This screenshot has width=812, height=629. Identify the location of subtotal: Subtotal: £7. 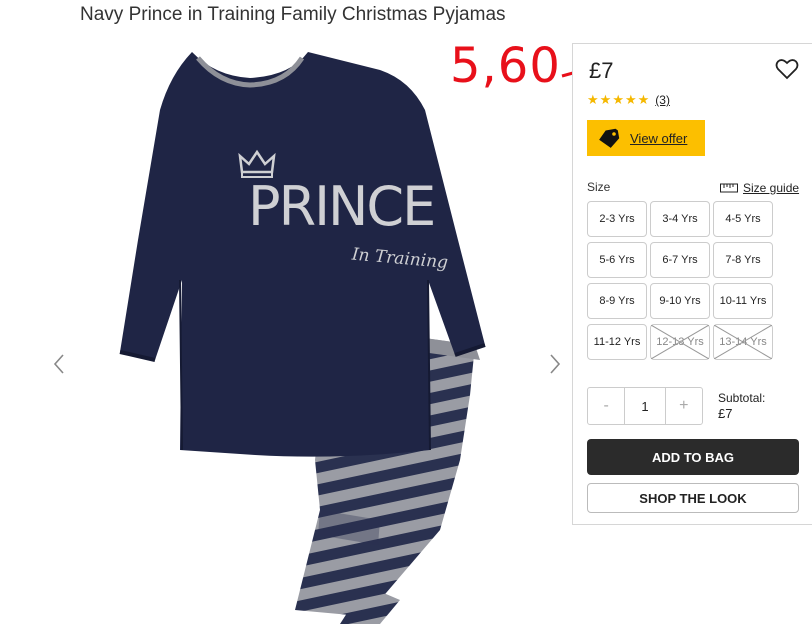
(741, 406).